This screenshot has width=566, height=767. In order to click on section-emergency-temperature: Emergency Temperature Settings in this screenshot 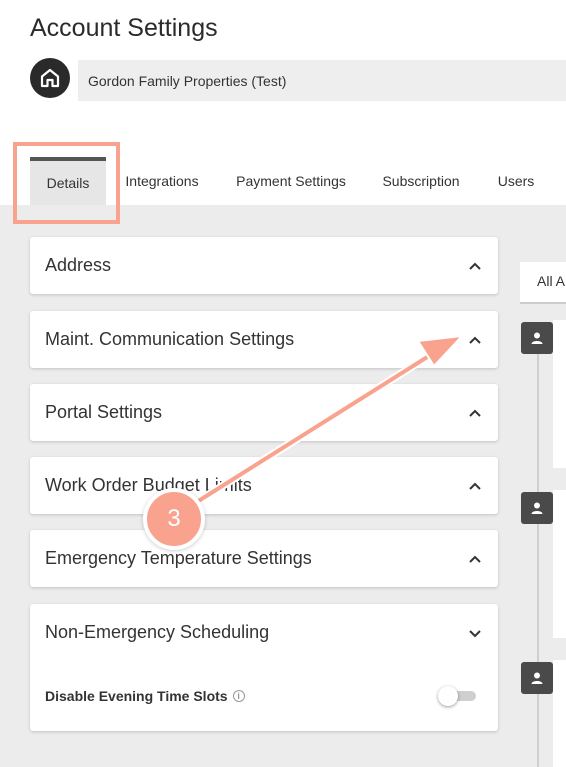, I will do `click(264, 558)`.